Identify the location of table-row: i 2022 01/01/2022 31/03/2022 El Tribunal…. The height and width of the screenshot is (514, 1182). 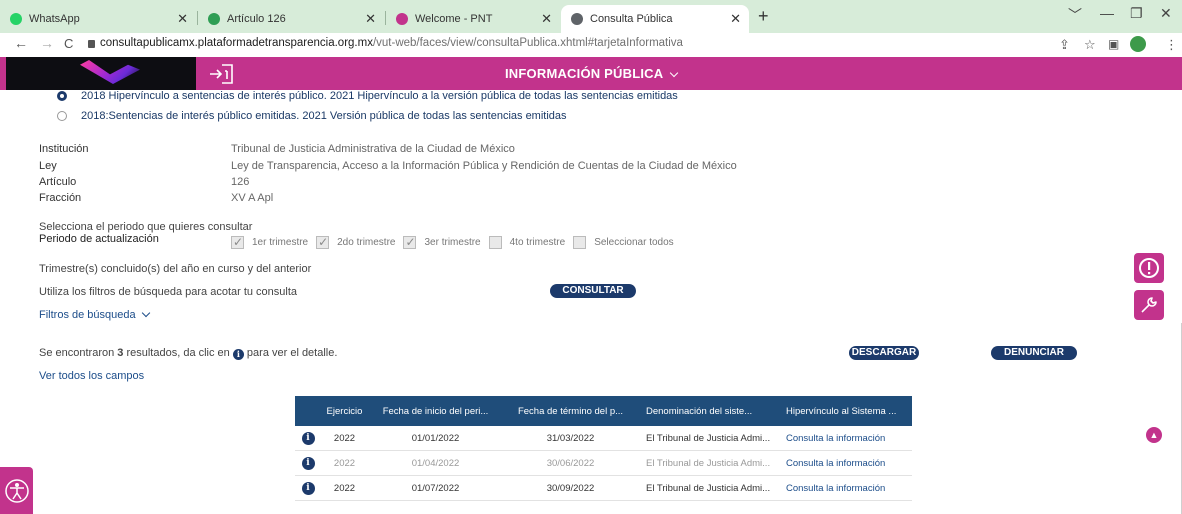
(603, 438).